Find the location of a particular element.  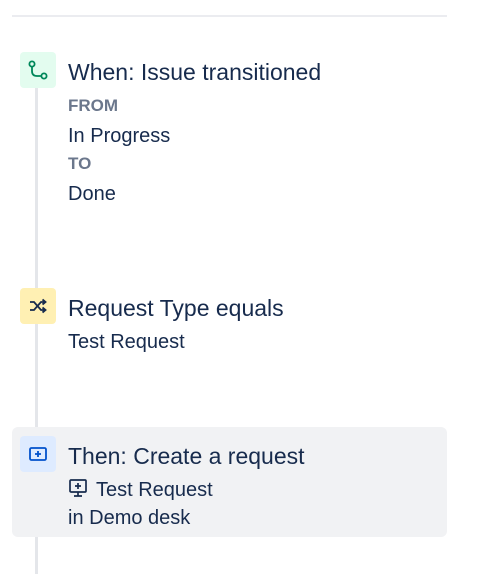

action-project: in Demo desk is located at coordinates (129, 518).